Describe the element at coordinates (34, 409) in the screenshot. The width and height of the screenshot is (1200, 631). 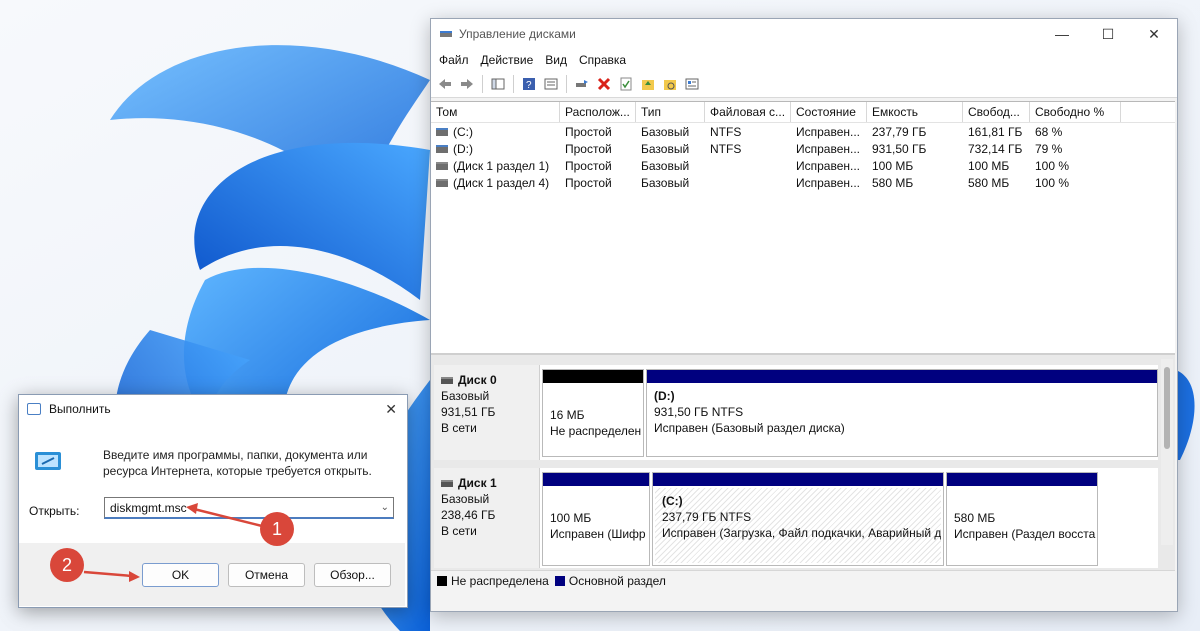
I see `run-app-icon` at that location.